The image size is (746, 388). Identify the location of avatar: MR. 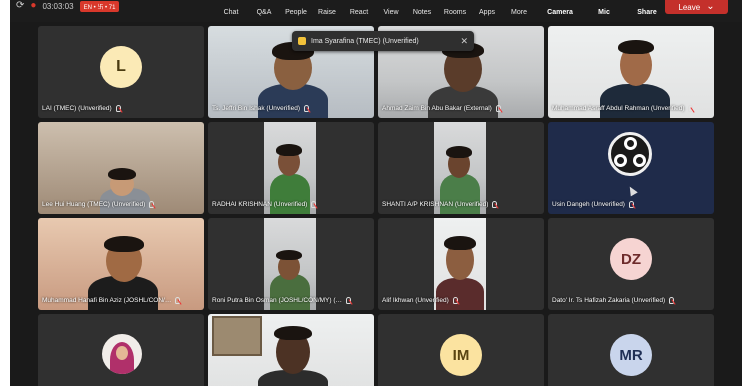
(631, 355).